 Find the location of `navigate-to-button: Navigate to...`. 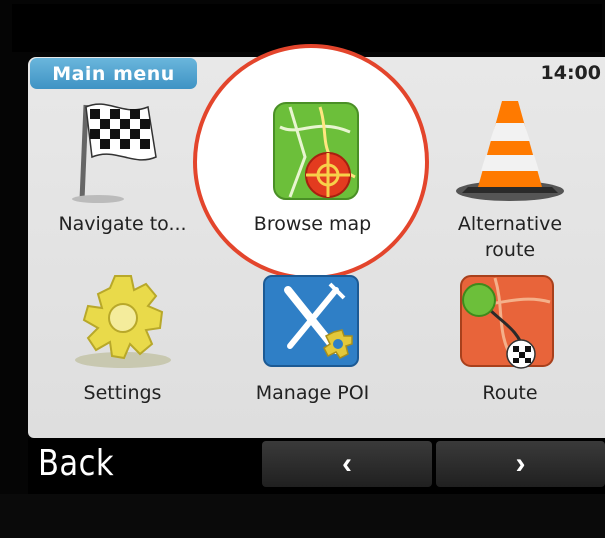

navigate-to-button: Navigate to... is located at coordinates (122, 170).